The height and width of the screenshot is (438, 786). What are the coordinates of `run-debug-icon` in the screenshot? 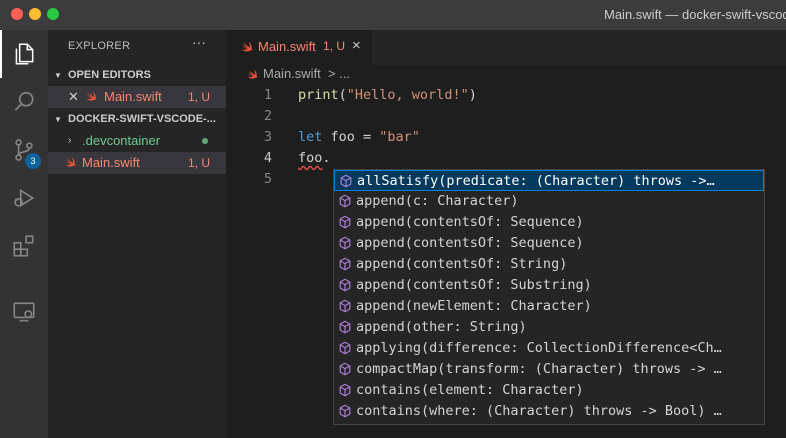 It's located at (24, 198).